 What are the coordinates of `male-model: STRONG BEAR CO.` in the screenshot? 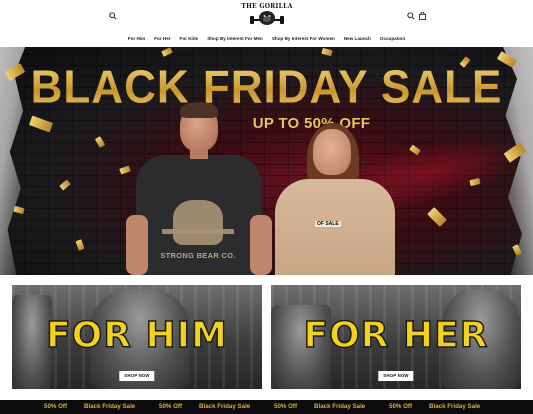 It's located at (199, 188).